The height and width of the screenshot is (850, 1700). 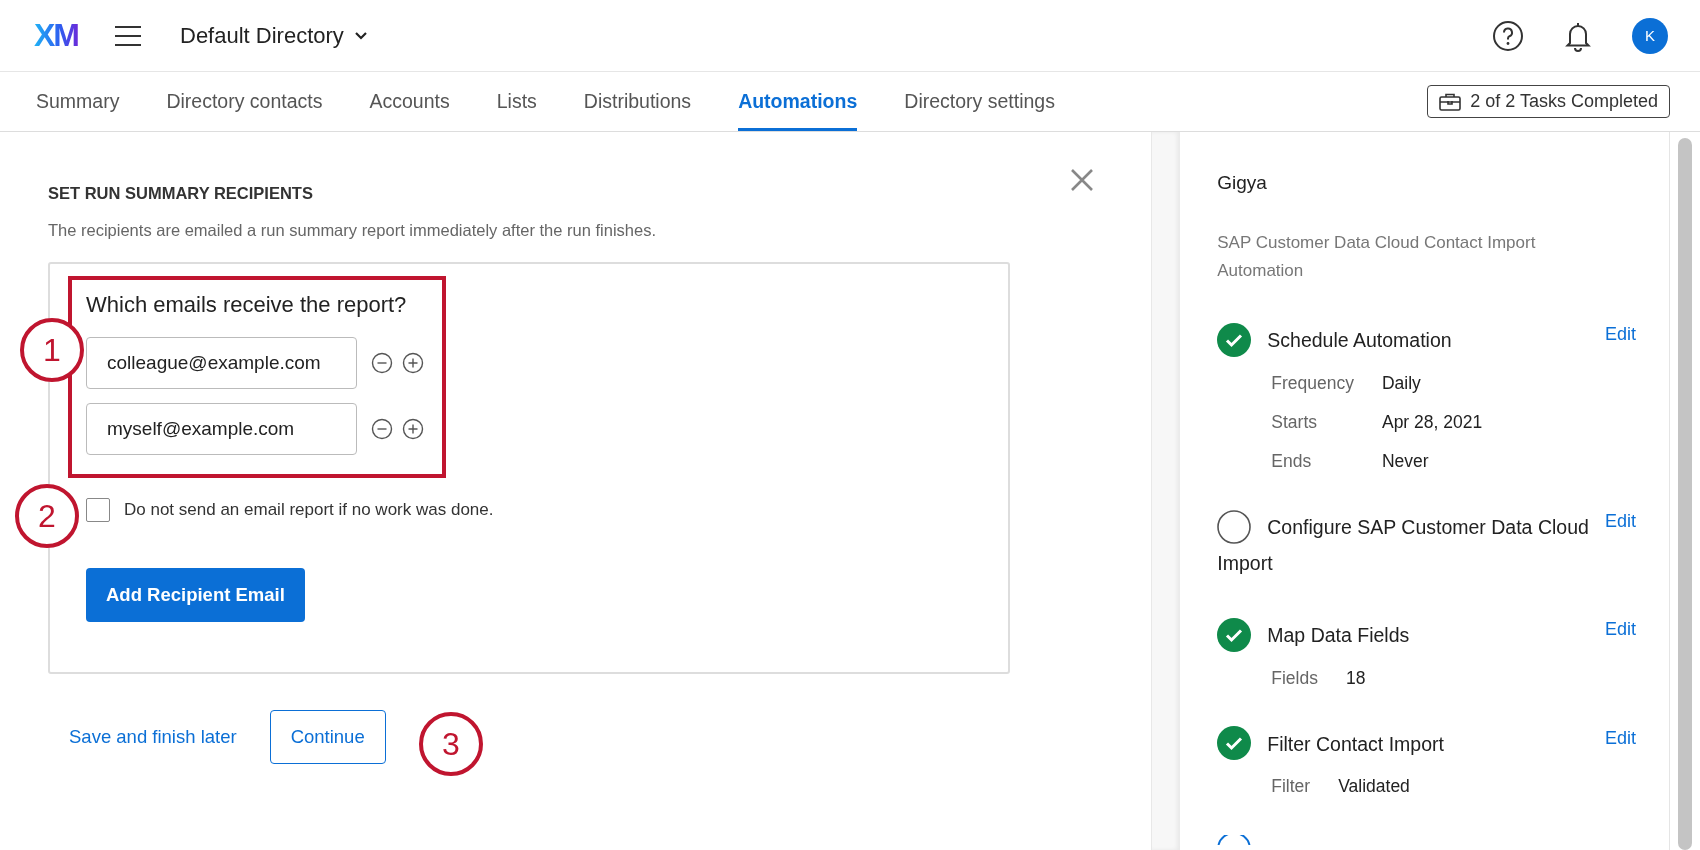 What do you see at coordinates (1450, 101) in the screenshot?
I see `briefcase-icon` at bounding box center [1450, 101].